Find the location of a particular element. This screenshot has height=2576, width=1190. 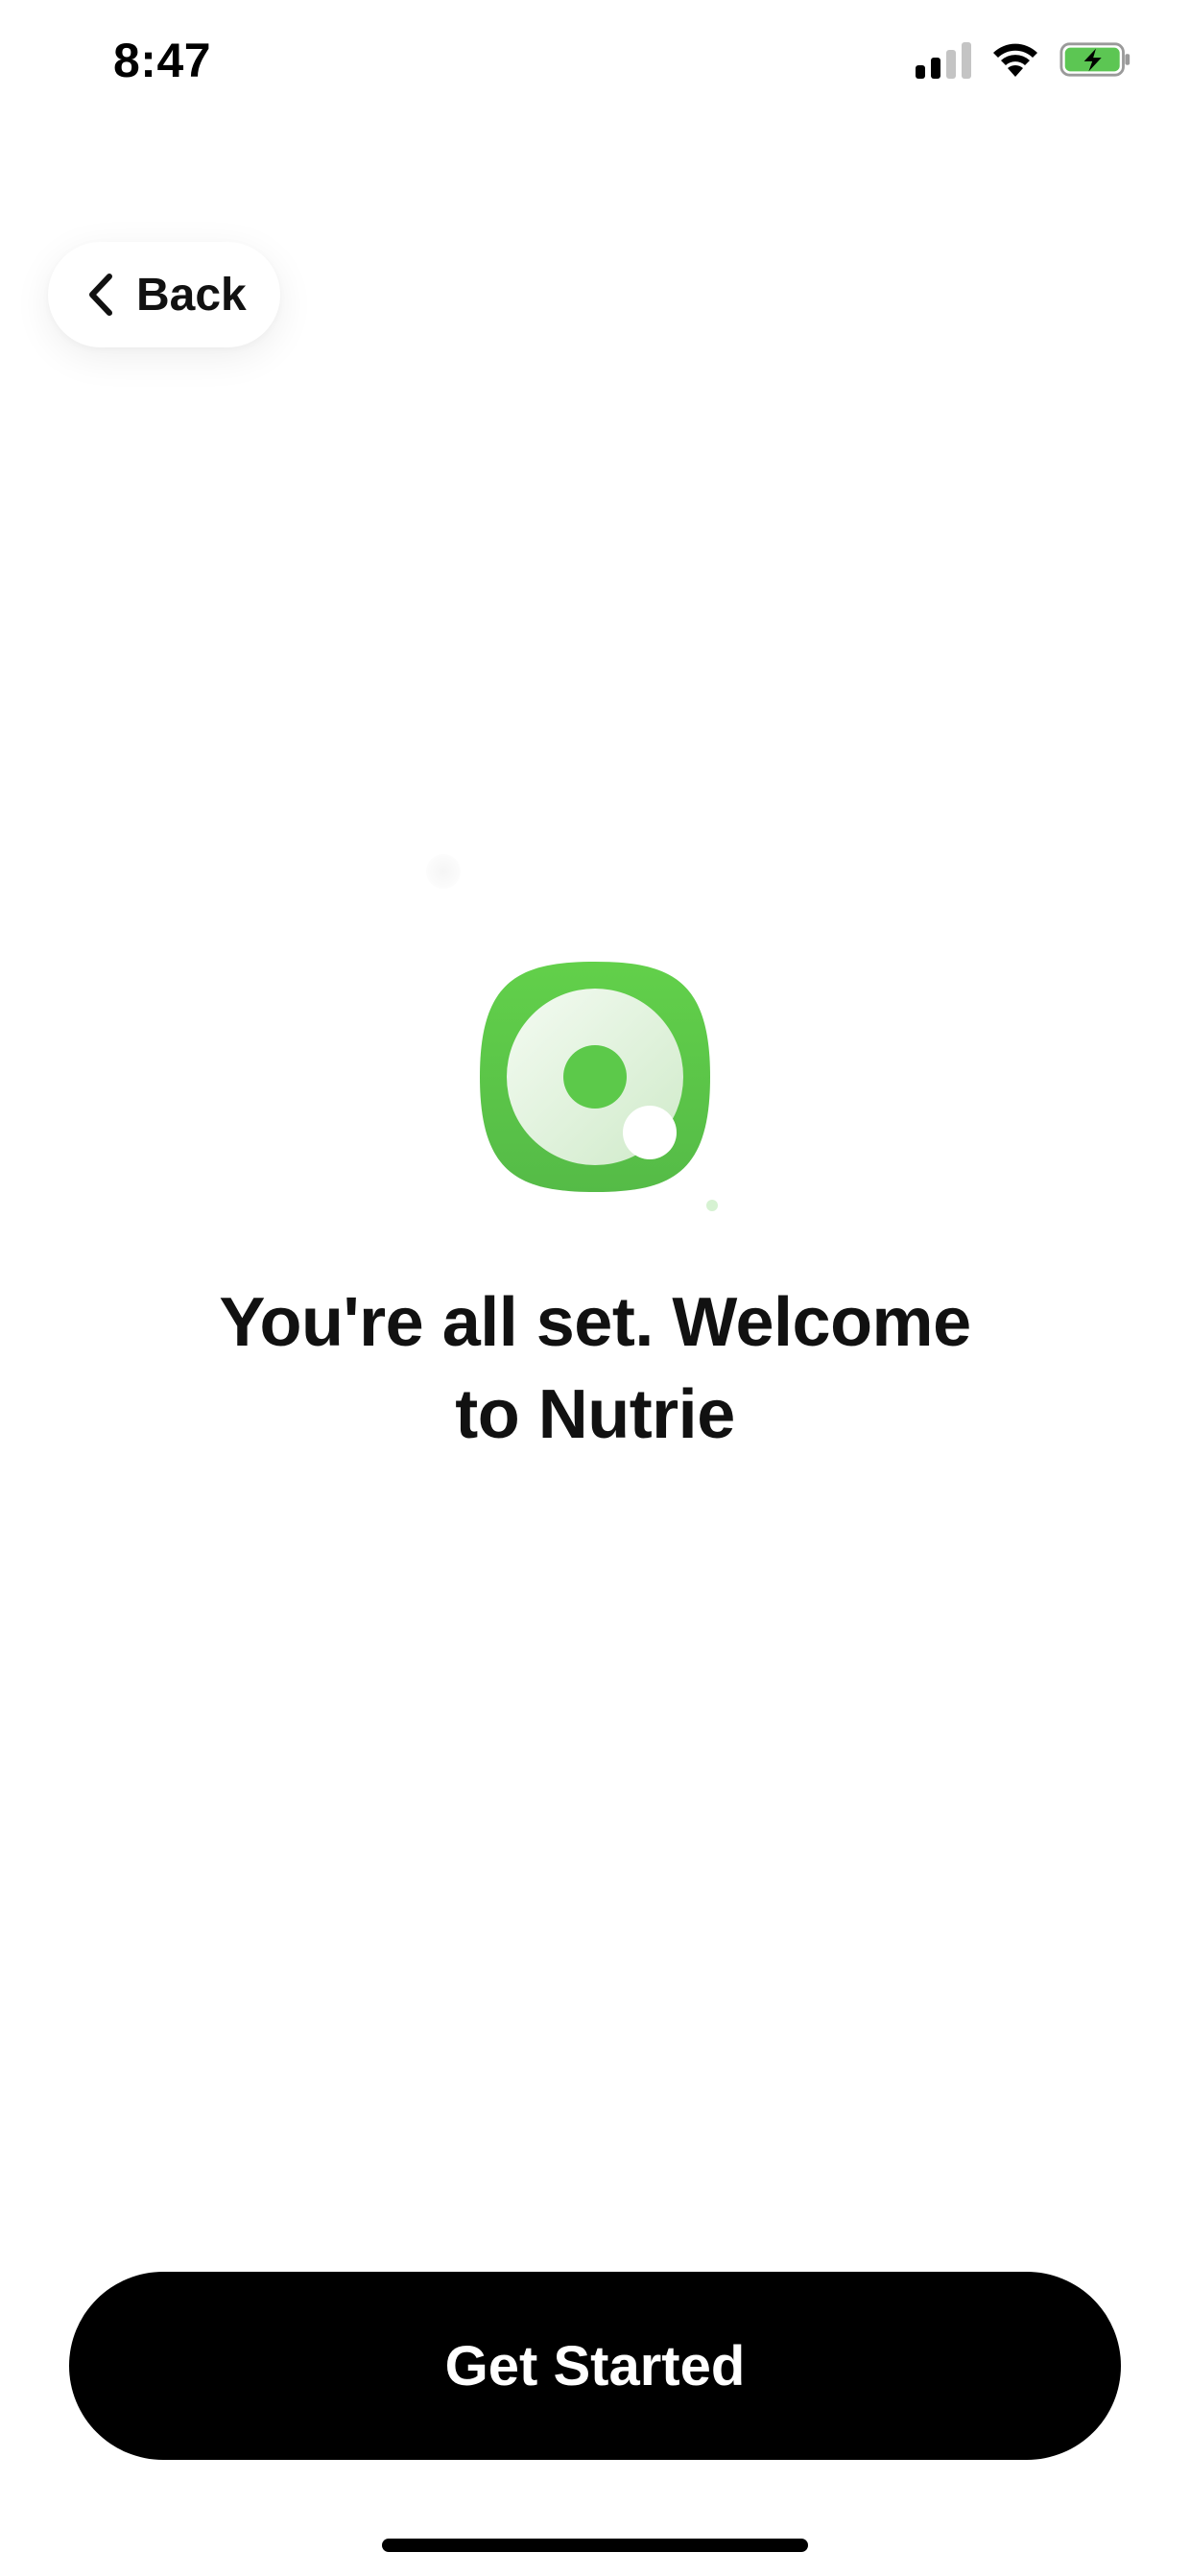

get-started-button: Get Started is located at coordinates (595, 2366).